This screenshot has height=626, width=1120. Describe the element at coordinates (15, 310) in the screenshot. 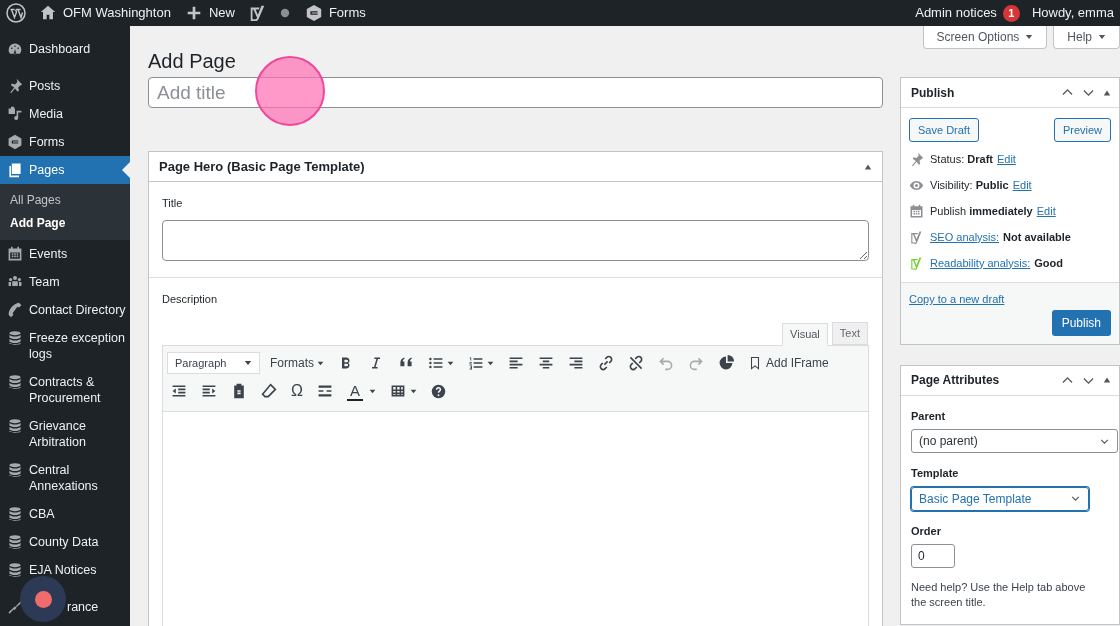

I see `phone-icon` at that location.